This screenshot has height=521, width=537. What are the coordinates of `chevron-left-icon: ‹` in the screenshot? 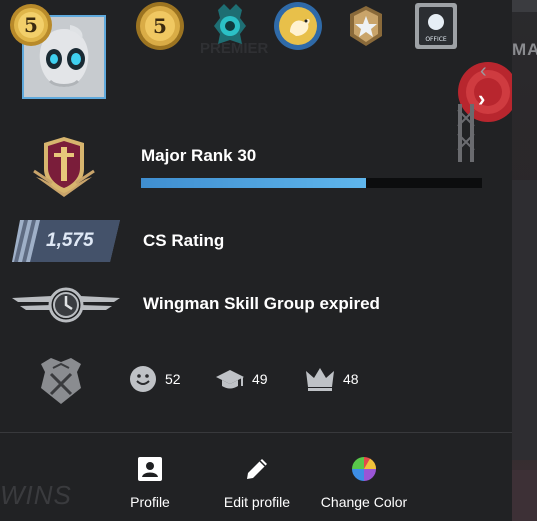 It's located at (483, 71).